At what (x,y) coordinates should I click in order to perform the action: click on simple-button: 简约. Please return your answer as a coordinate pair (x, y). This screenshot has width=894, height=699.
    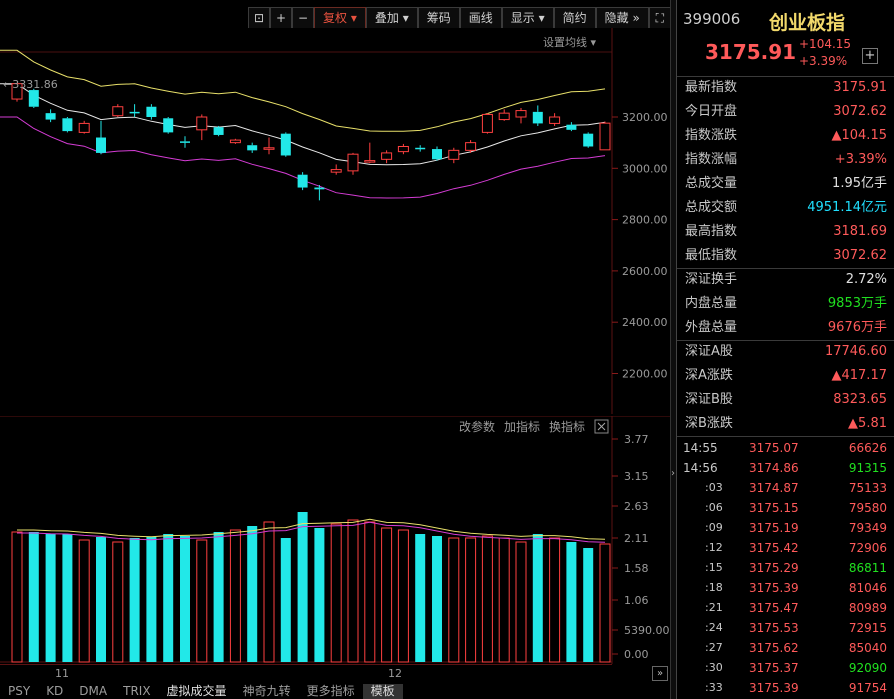
    Looking at the image, I should click on (574, 18).